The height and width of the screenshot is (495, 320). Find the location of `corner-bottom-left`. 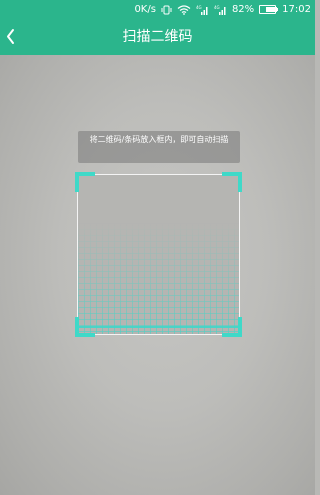

corner-bottom-left is located at coordinates (85, 327).